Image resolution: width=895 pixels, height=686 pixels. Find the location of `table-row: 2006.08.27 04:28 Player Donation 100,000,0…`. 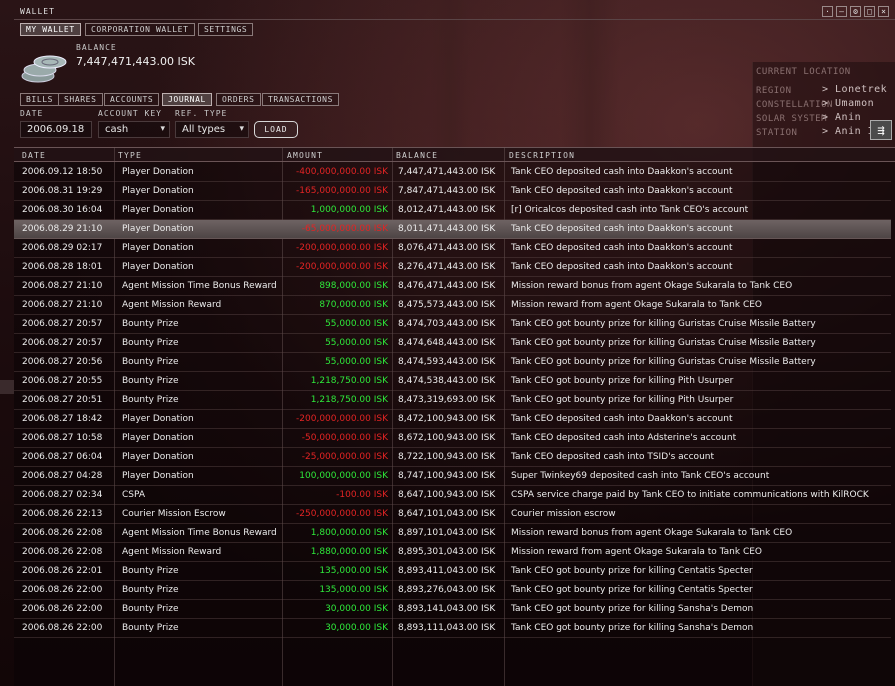

table-row: 2006.08.27 04:28 Player Donation 100,000,0… is located at coordinates (452, 476).